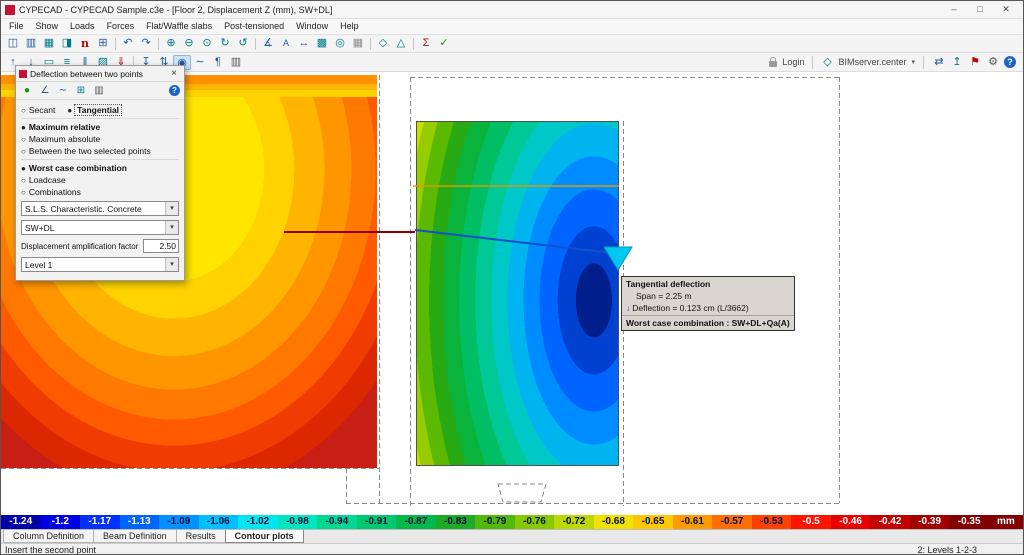 This screenshot has height=555, width=1024. What do you see at coordinates (628, 308) in the screenshot?
I see `down-arrow-icon: ↓` at bounding box center [628, 308].